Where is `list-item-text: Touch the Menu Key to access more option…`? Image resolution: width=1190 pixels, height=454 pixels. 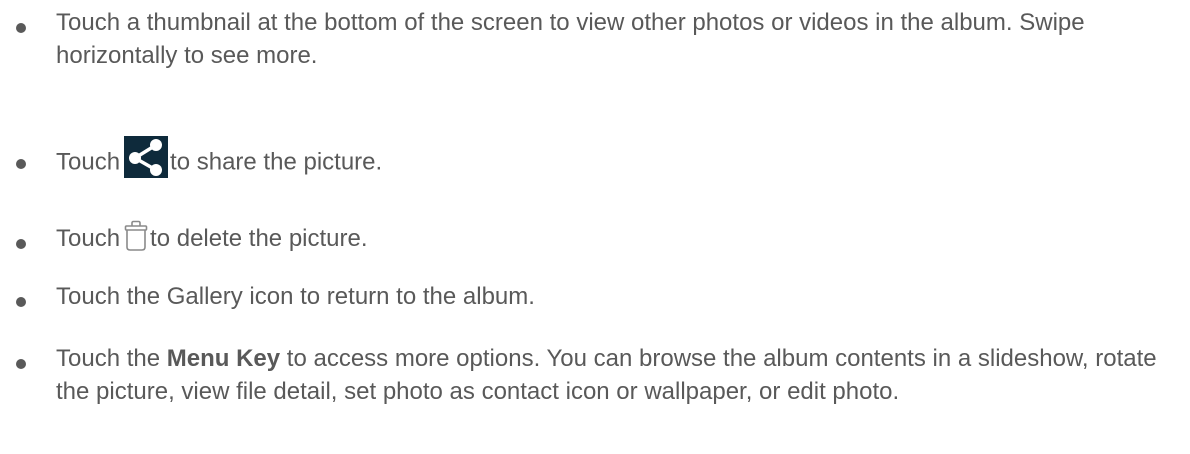
list-item-text: Touch the Menu Key to access more option… is located at coordinates (611, 375).